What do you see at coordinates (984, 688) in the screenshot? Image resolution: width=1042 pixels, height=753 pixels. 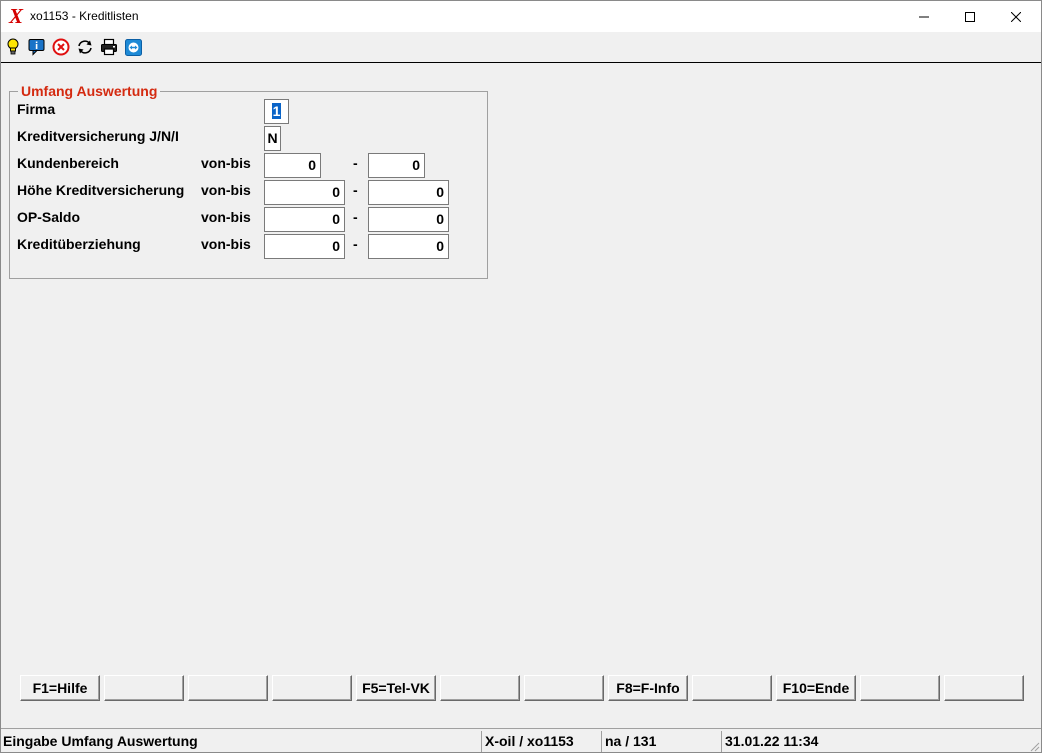 I see `f12-button` at bounding box center [984, 688].